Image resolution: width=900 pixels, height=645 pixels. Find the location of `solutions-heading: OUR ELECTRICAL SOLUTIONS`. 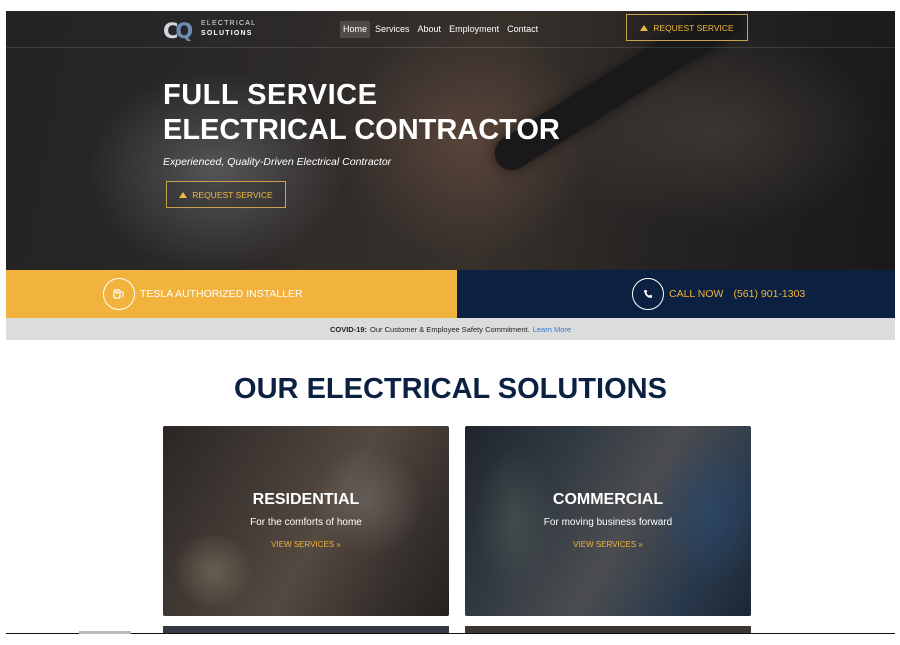

solutions-heading: OUR ELECTRICAL SOLUTIONS is located at coordinates (450, 389).